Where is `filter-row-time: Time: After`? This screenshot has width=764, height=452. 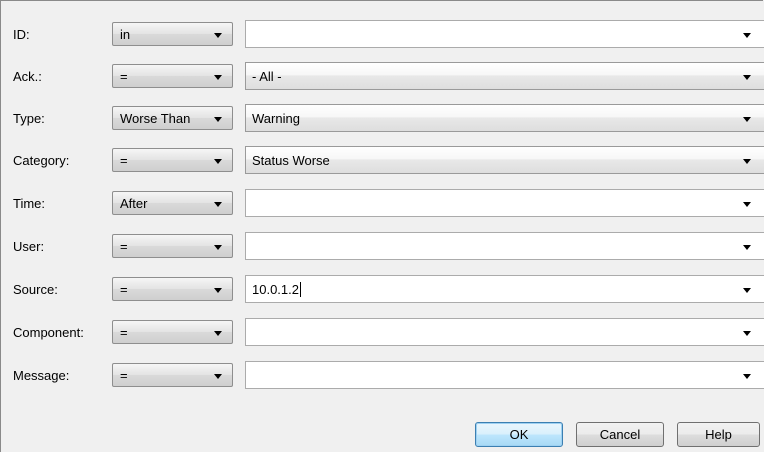 filter-row-time: Time: After is located at coordinates (382, 204).